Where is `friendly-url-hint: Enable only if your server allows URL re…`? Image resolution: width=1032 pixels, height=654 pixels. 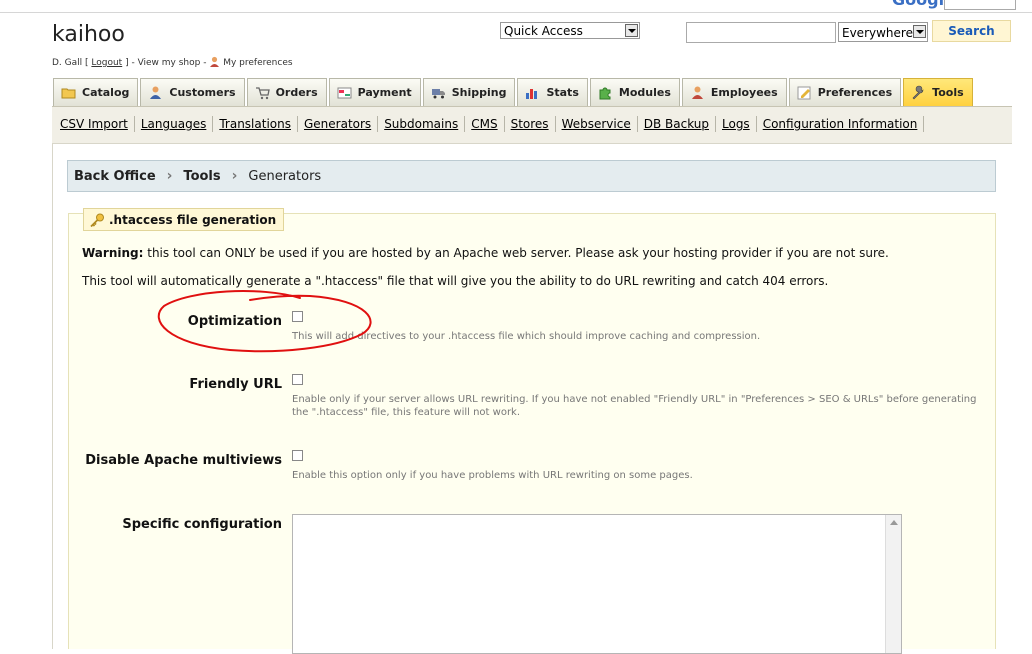
friendly-url-hint: Enable only if your server allows URL re… is located at coordinates (634, 406).